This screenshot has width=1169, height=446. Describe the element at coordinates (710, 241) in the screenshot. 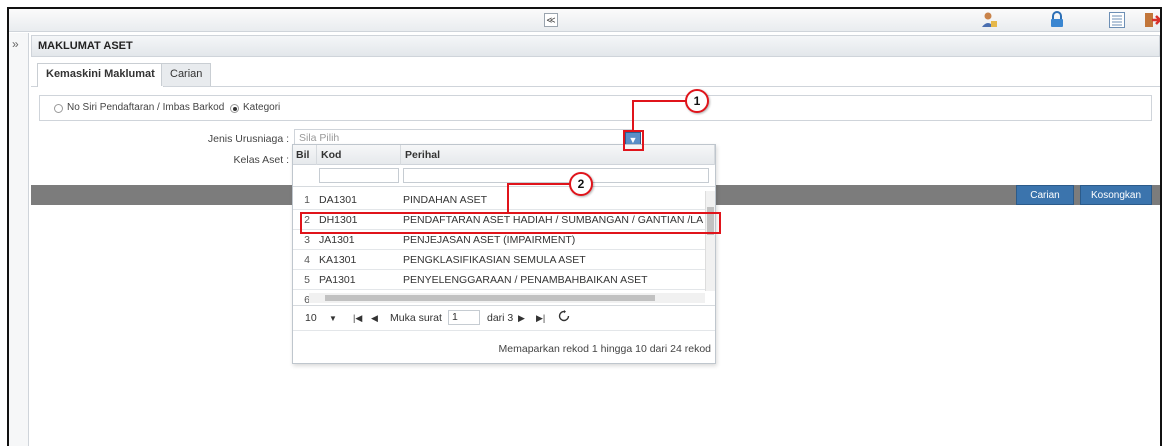

I see `vertical-scrollbar` at that location.